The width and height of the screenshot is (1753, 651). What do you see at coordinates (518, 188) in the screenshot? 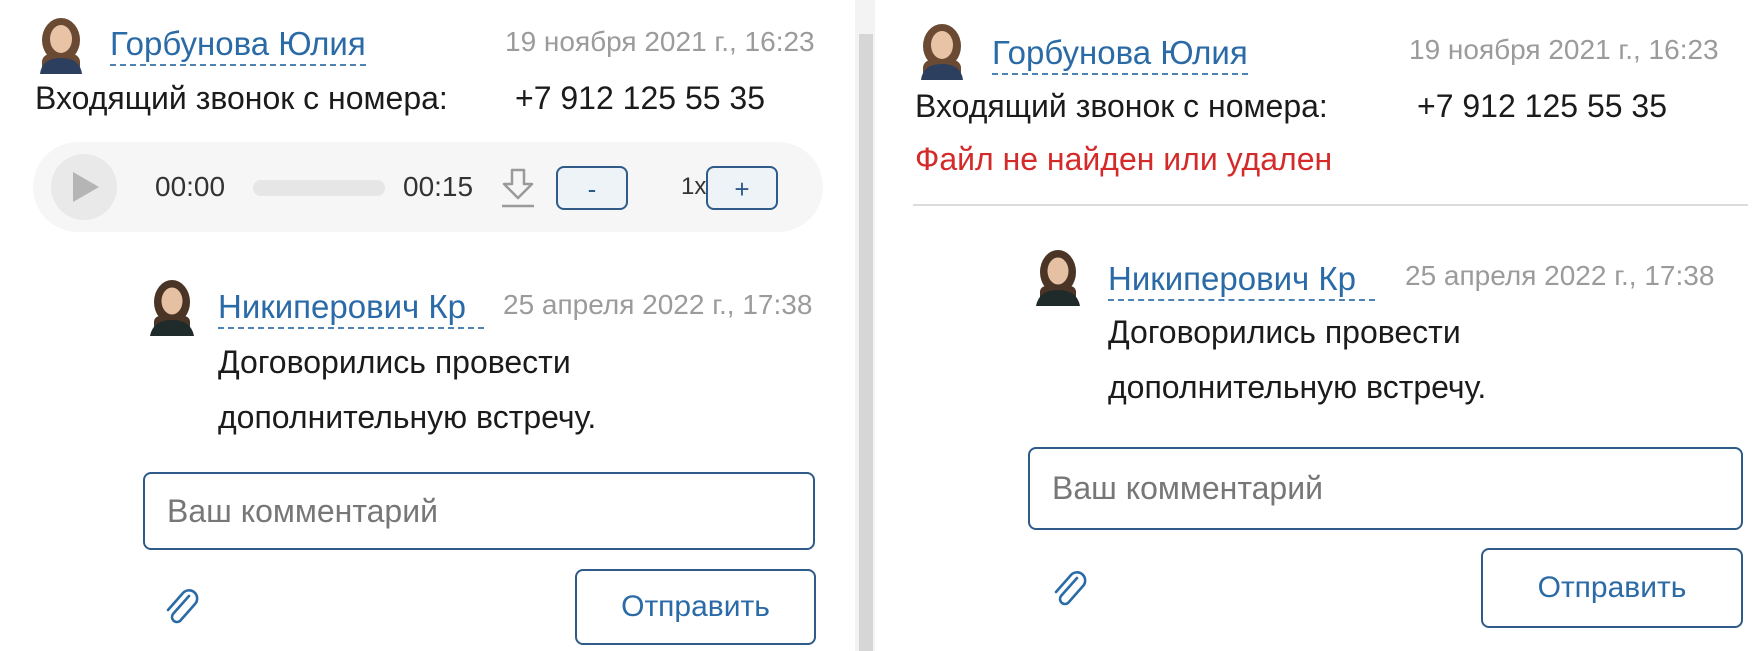
I see `download-icon` at bounding box center [518, 188].